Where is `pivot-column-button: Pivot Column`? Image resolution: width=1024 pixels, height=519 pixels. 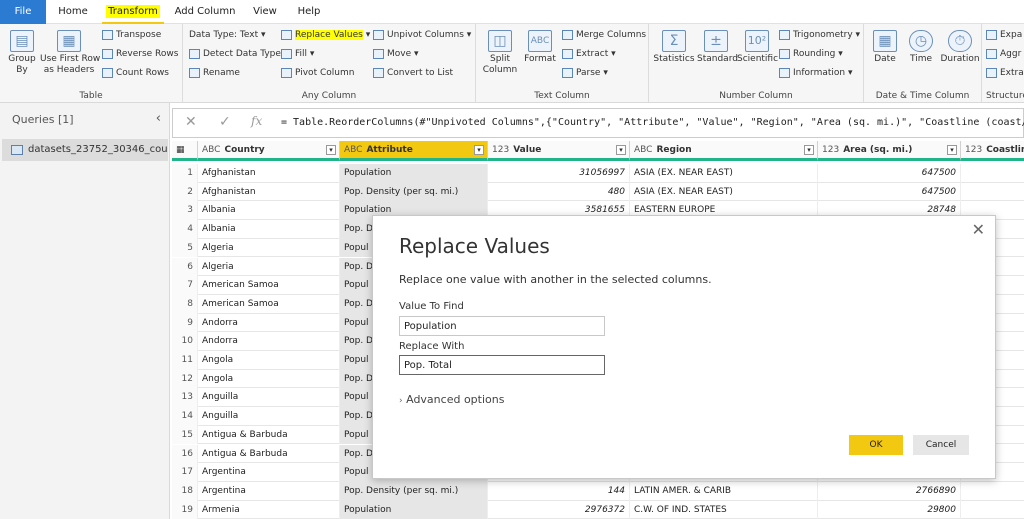 pivot-column-button: Pivot Column is located at coordinates (317, 73).